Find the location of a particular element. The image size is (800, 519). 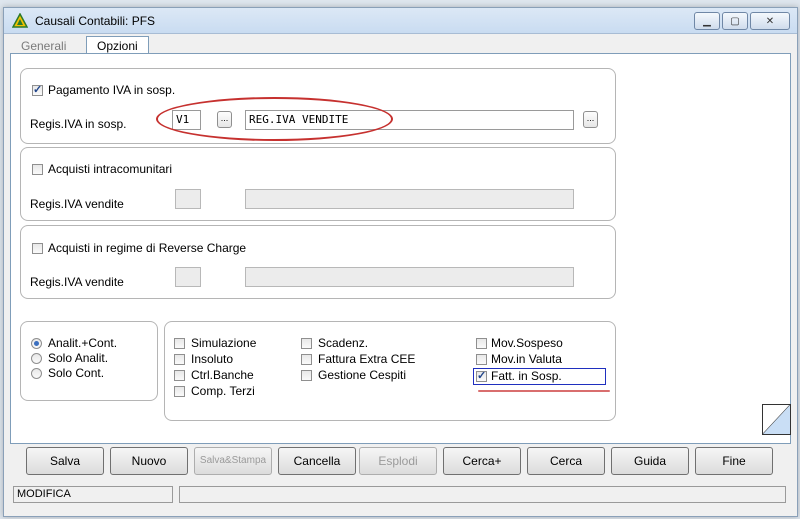

guida-button: Guida is located at coordinates (650, 461).